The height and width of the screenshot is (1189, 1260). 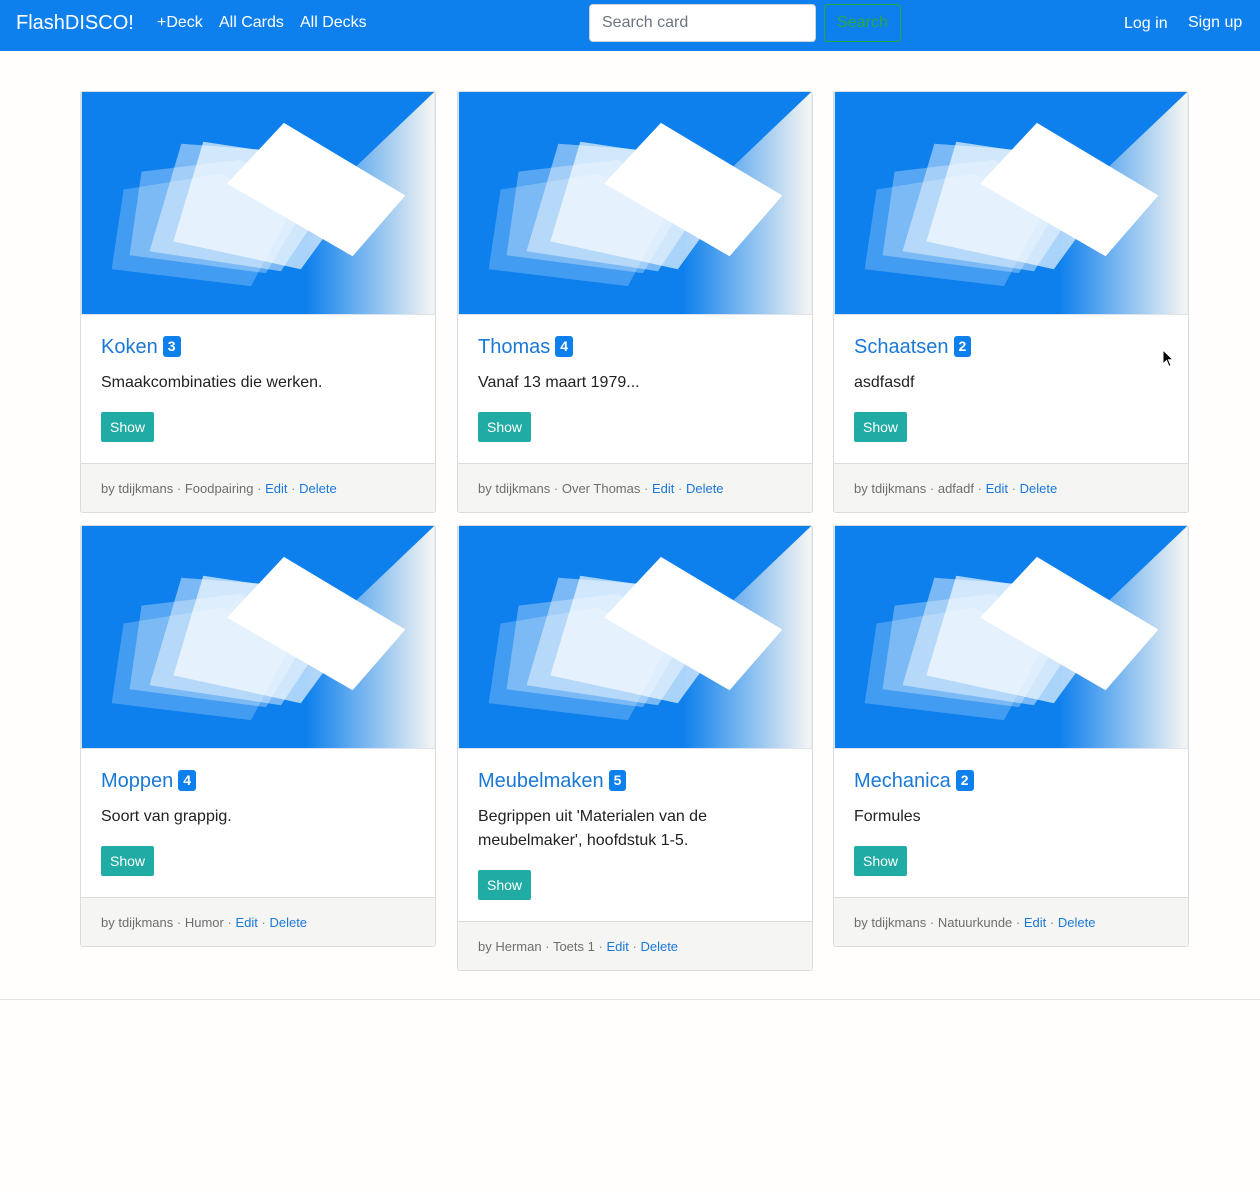 What do you see at coordinates (171, 346) in the screenshot?
I see `card-count-badge: 3` at bounding box center [171, 346].